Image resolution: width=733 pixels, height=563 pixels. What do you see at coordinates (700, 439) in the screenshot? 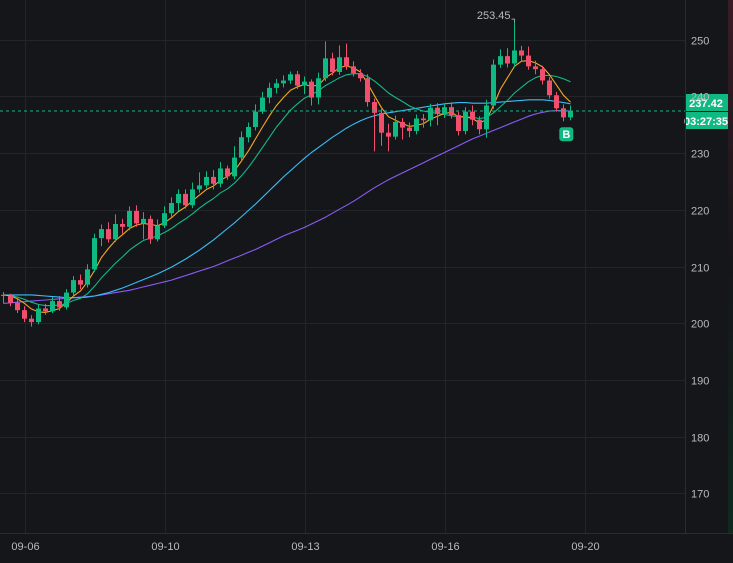
I see `y-tick-label: 180` at bounding box center [700, 439].